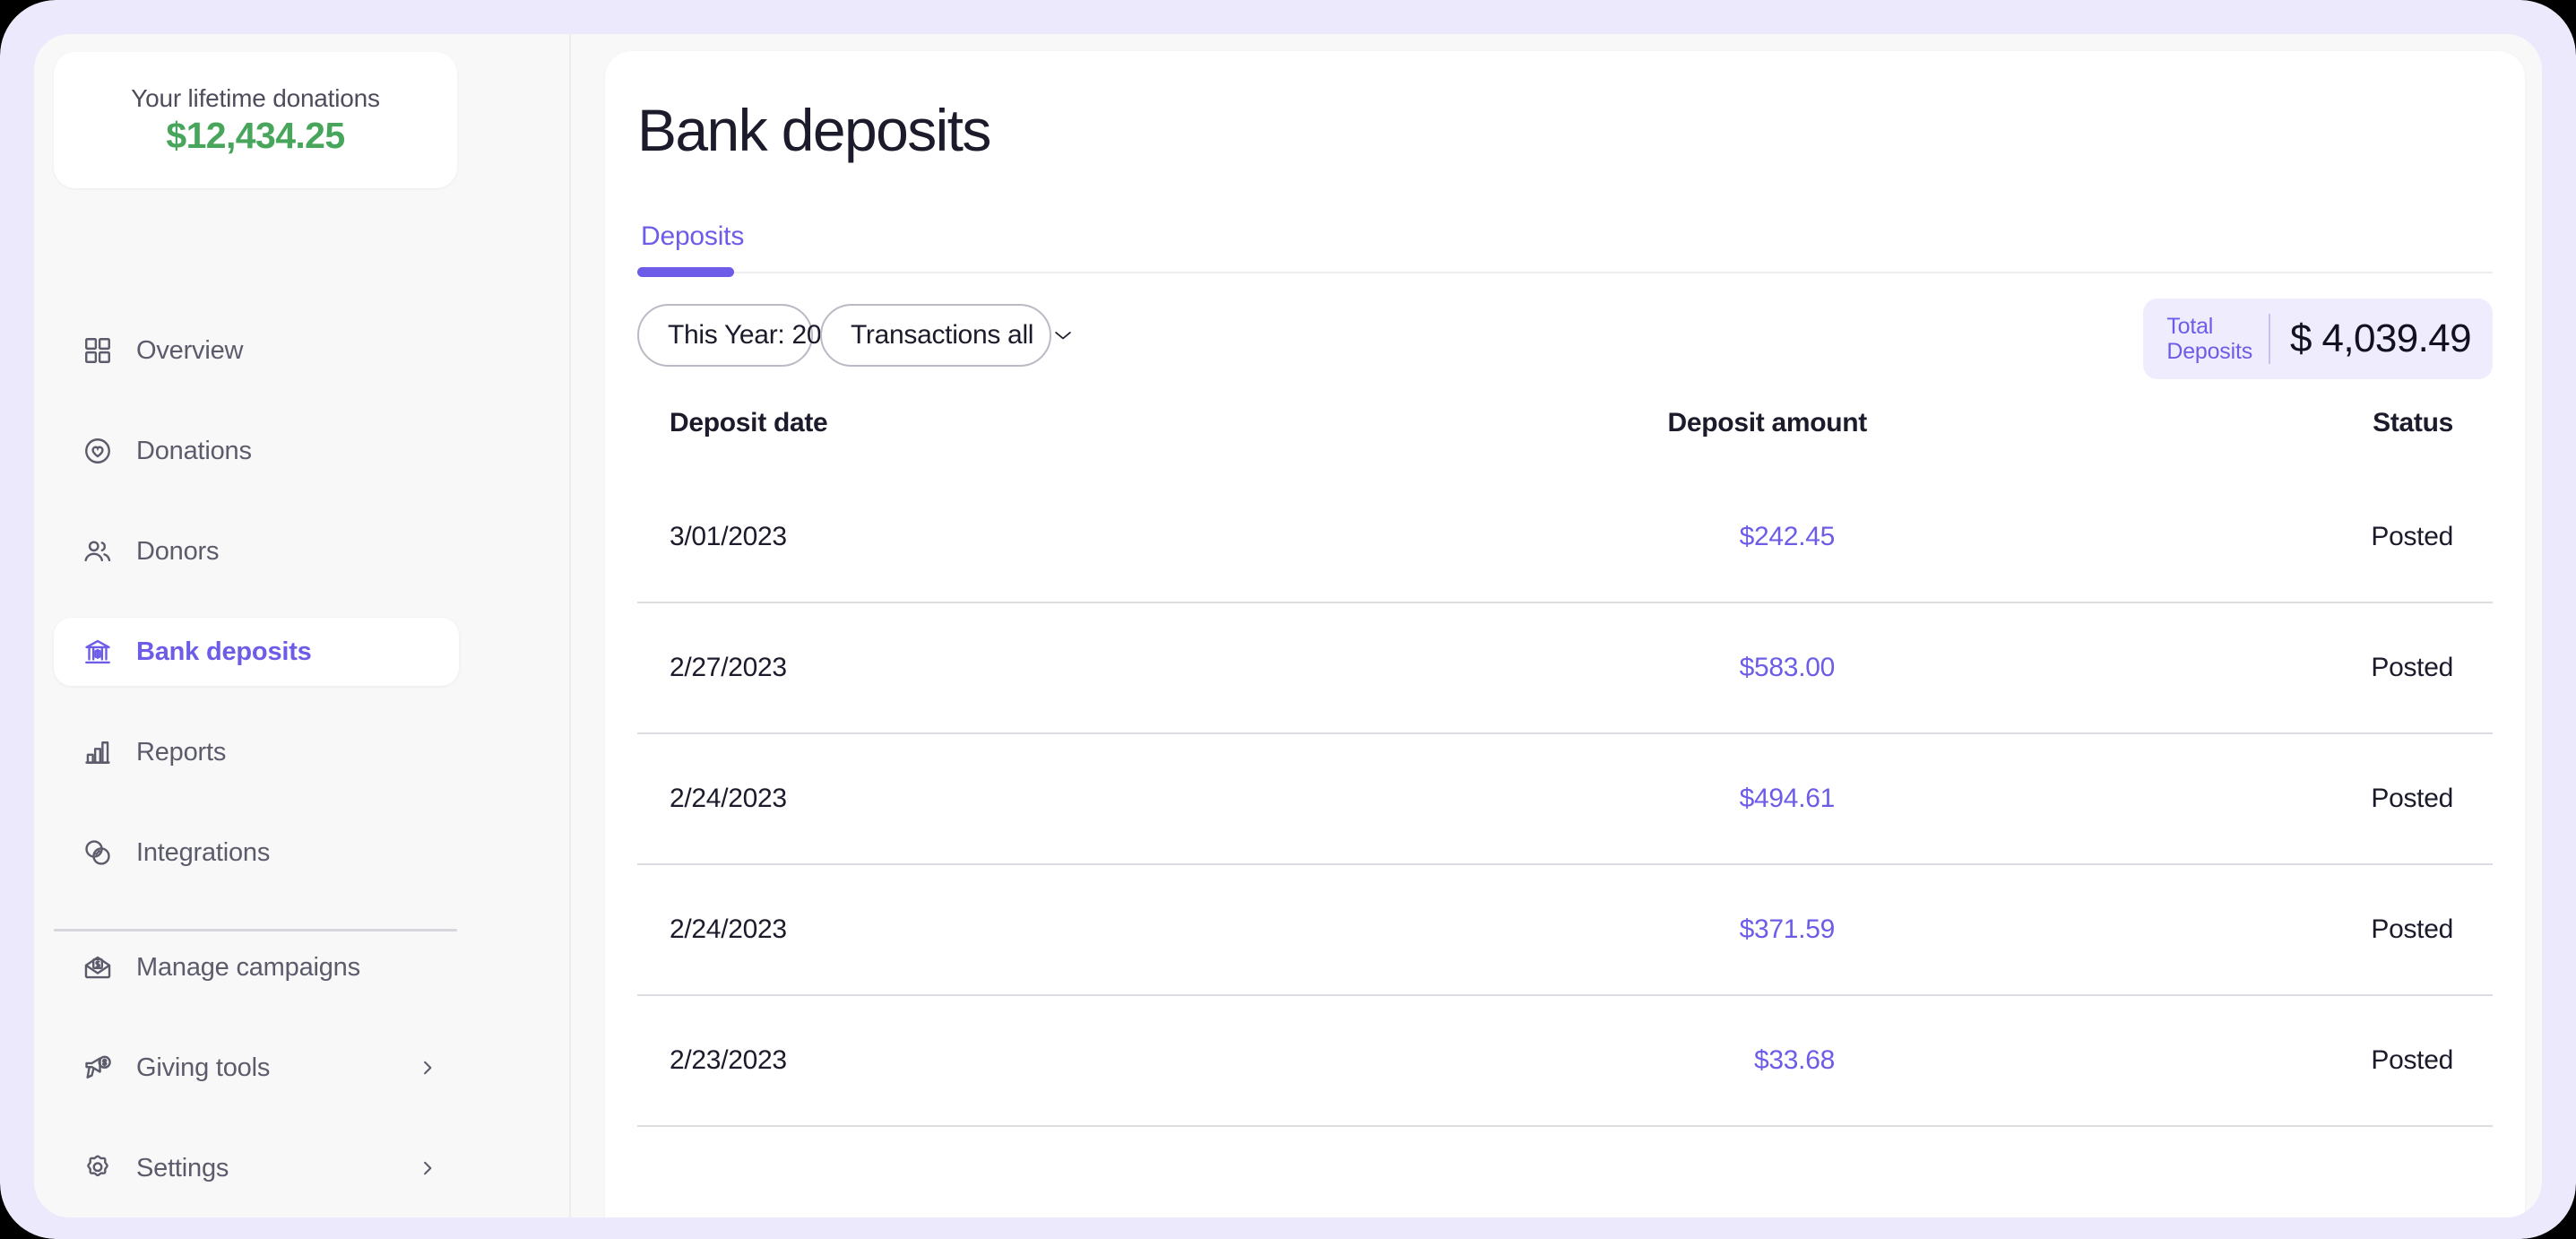 The height and width of the screenshot is (1239, 2576). What do you see at coordinates (178, 551) in the screenshot?
I see `sidebar-item-label: Donors` at bounding box center [178, 551].